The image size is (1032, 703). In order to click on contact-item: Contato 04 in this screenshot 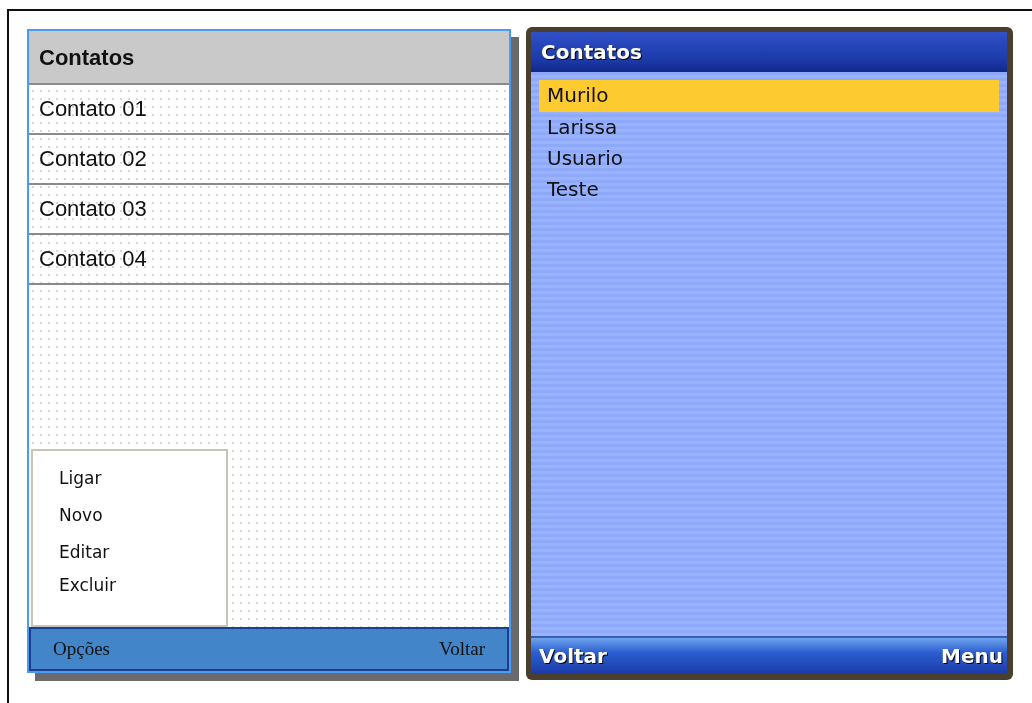, I will do `click(269, 260)`.